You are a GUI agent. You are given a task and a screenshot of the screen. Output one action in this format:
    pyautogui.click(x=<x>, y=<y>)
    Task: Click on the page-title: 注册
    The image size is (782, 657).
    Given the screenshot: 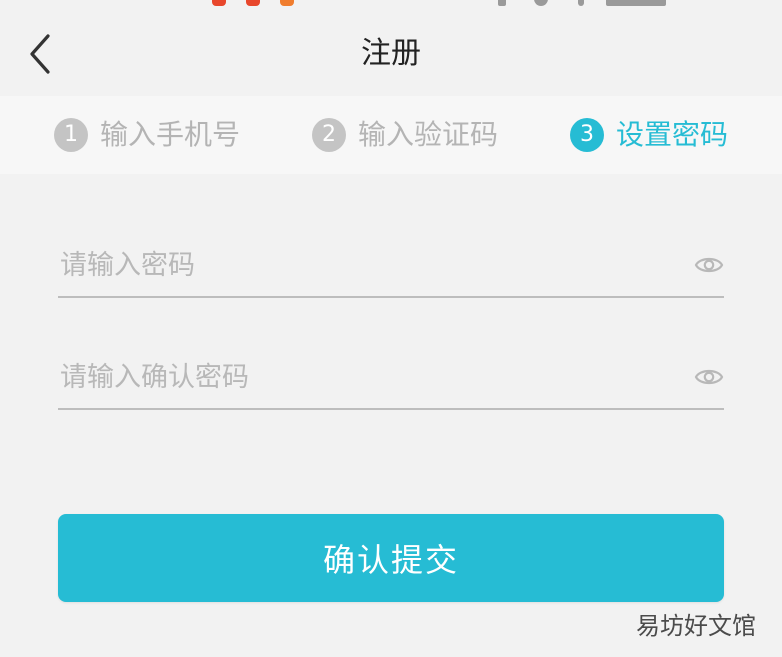 What is the action you would take?
    pyautogui.click(x=391, y=53)
    